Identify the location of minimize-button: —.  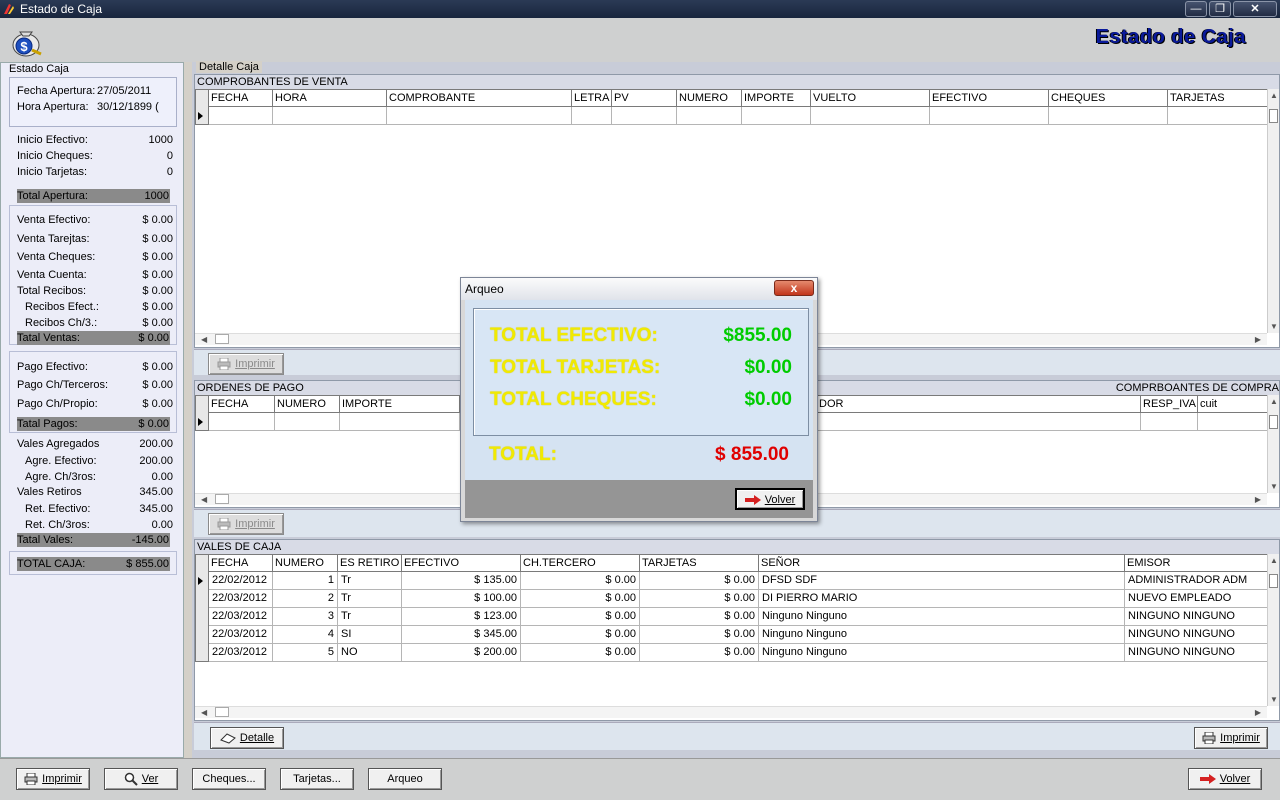
(1196, 9).